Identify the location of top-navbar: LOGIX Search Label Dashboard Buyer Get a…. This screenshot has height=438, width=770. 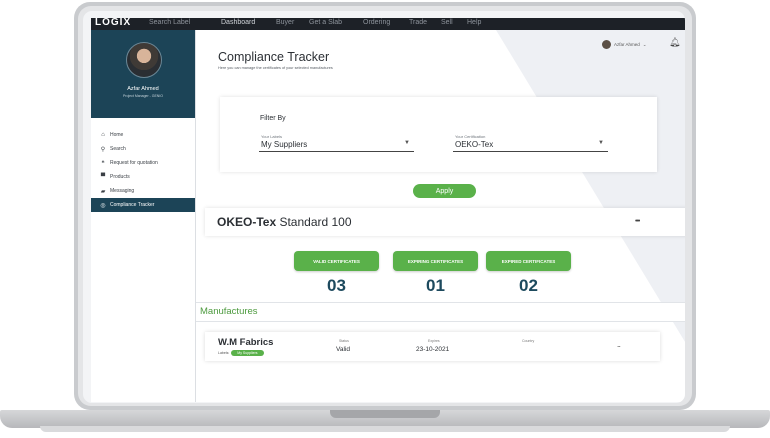
(388, 24).